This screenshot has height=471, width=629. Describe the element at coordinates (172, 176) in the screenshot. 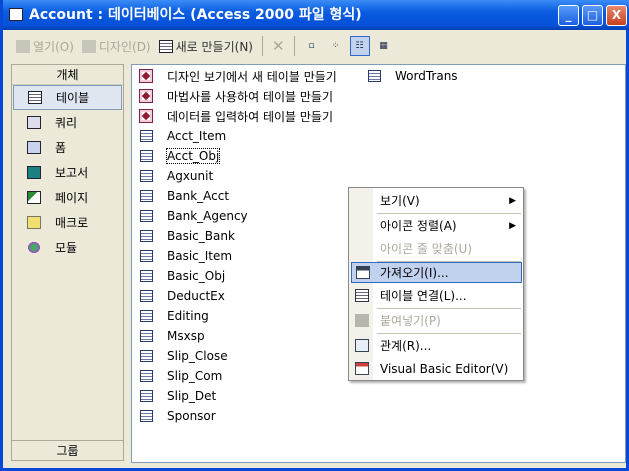

I see `table-item: Agxunit` at that location.